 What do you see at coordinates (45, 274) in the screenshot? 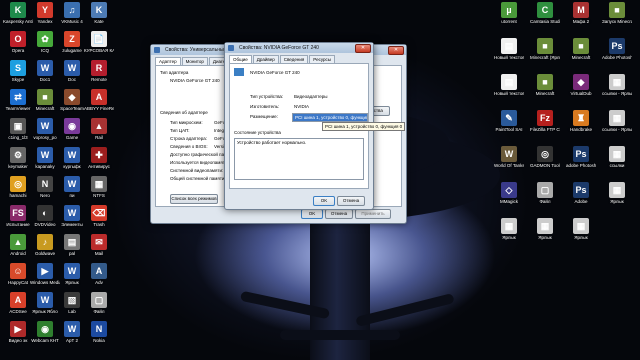
I see `desktop-icon-left-37: ▶ Windows Media` at bounding box center [45, 274].